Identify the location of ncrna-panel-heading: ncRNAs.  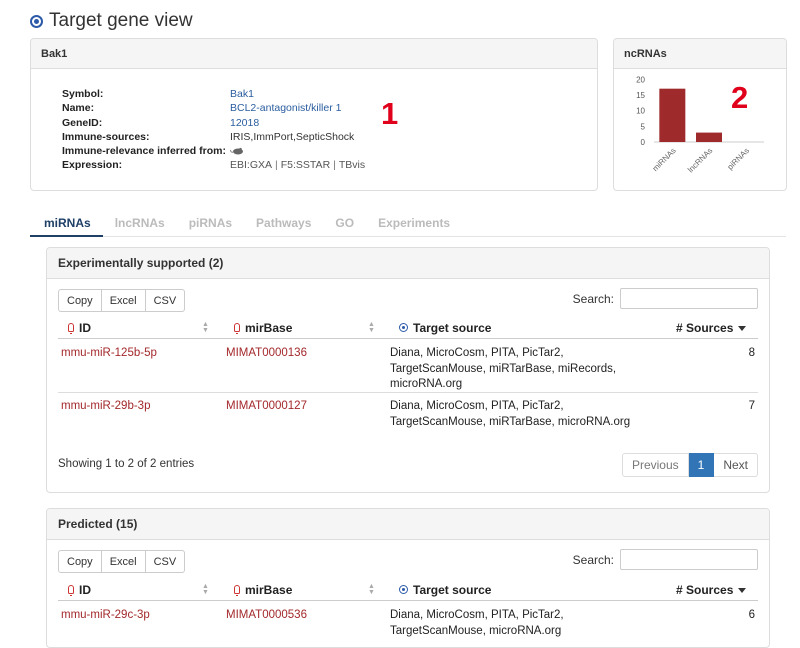
(700, 54).